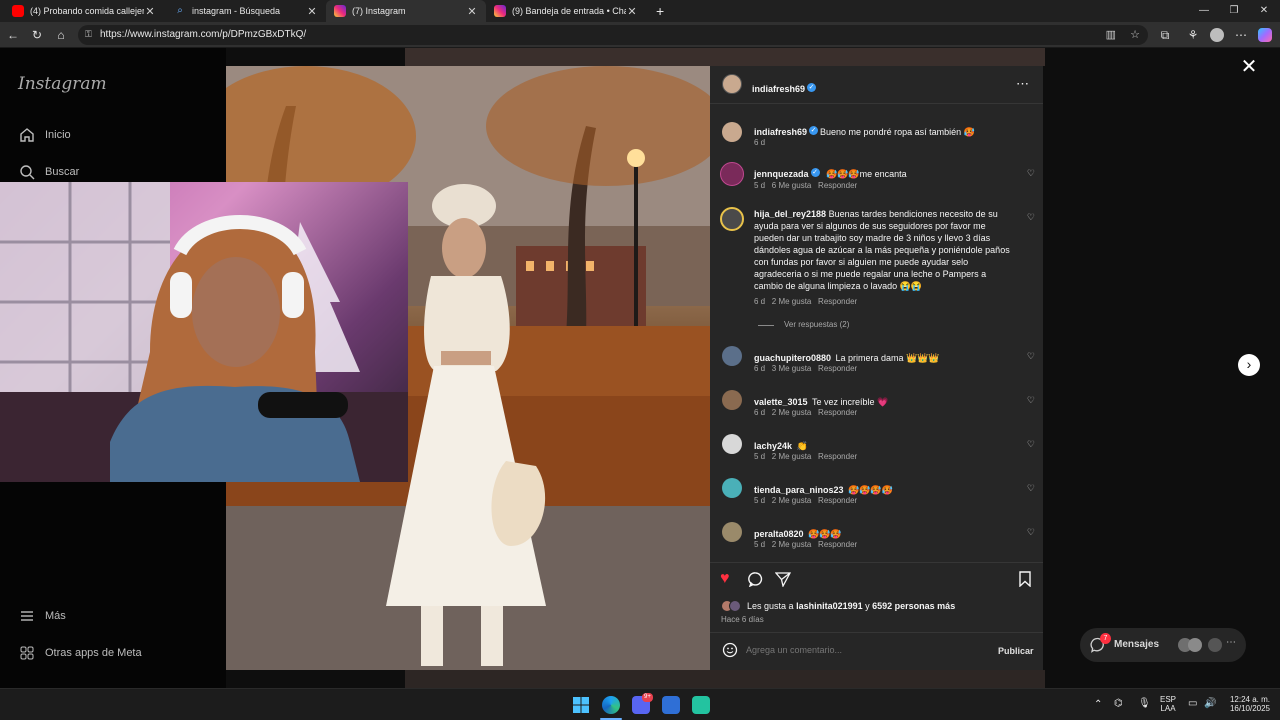 This screenshot has width=1280, height=720. What do you see at coordinates (1234, 11) in the screenshot?
I see `maximize-button: ❐` at bounding box center [1234, 11].